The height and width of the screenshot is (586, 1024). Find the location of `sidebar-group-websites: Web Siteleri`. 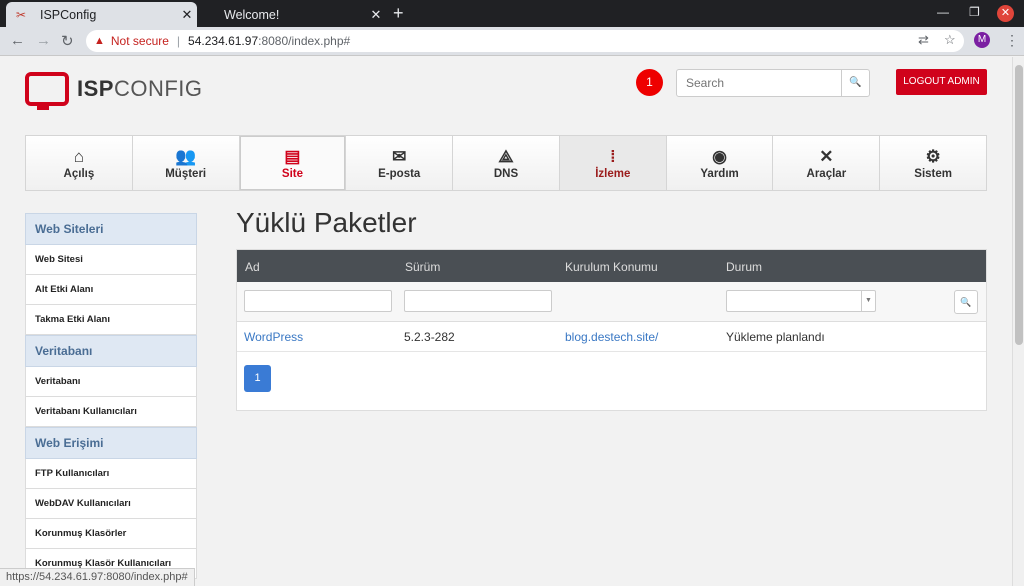

sidebar-group-websites: Web Siteleri is located at coordinates (111, 229).